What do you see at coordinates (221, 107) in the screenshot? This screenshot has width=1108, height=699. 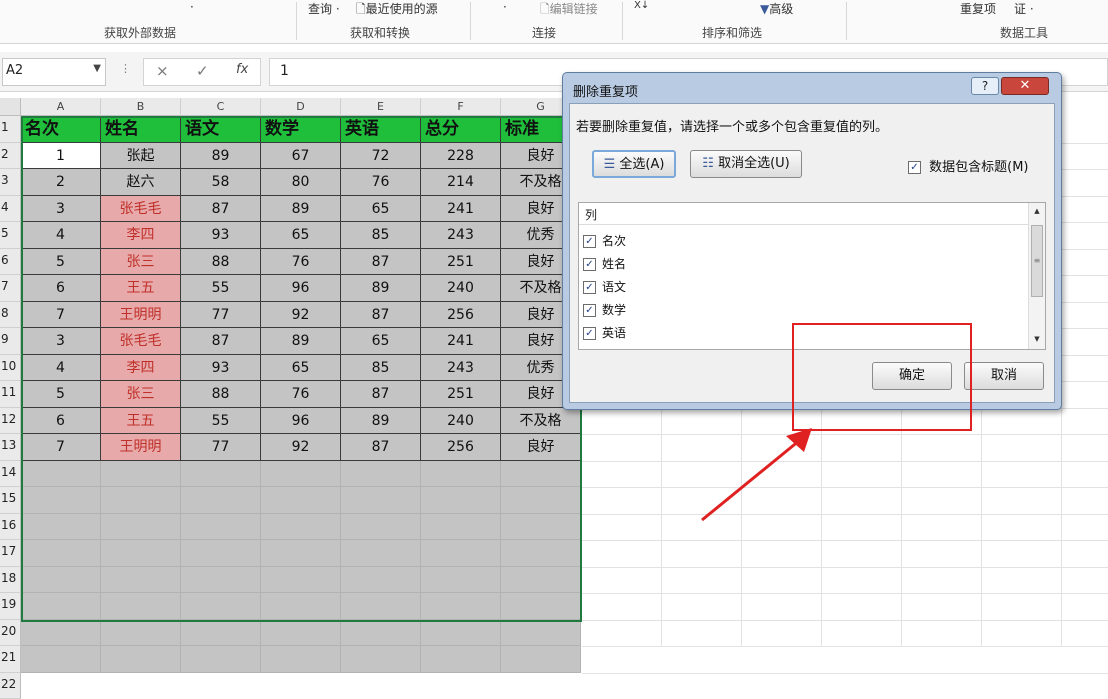 I see `column-header: C` at bounding box center [221, 107].